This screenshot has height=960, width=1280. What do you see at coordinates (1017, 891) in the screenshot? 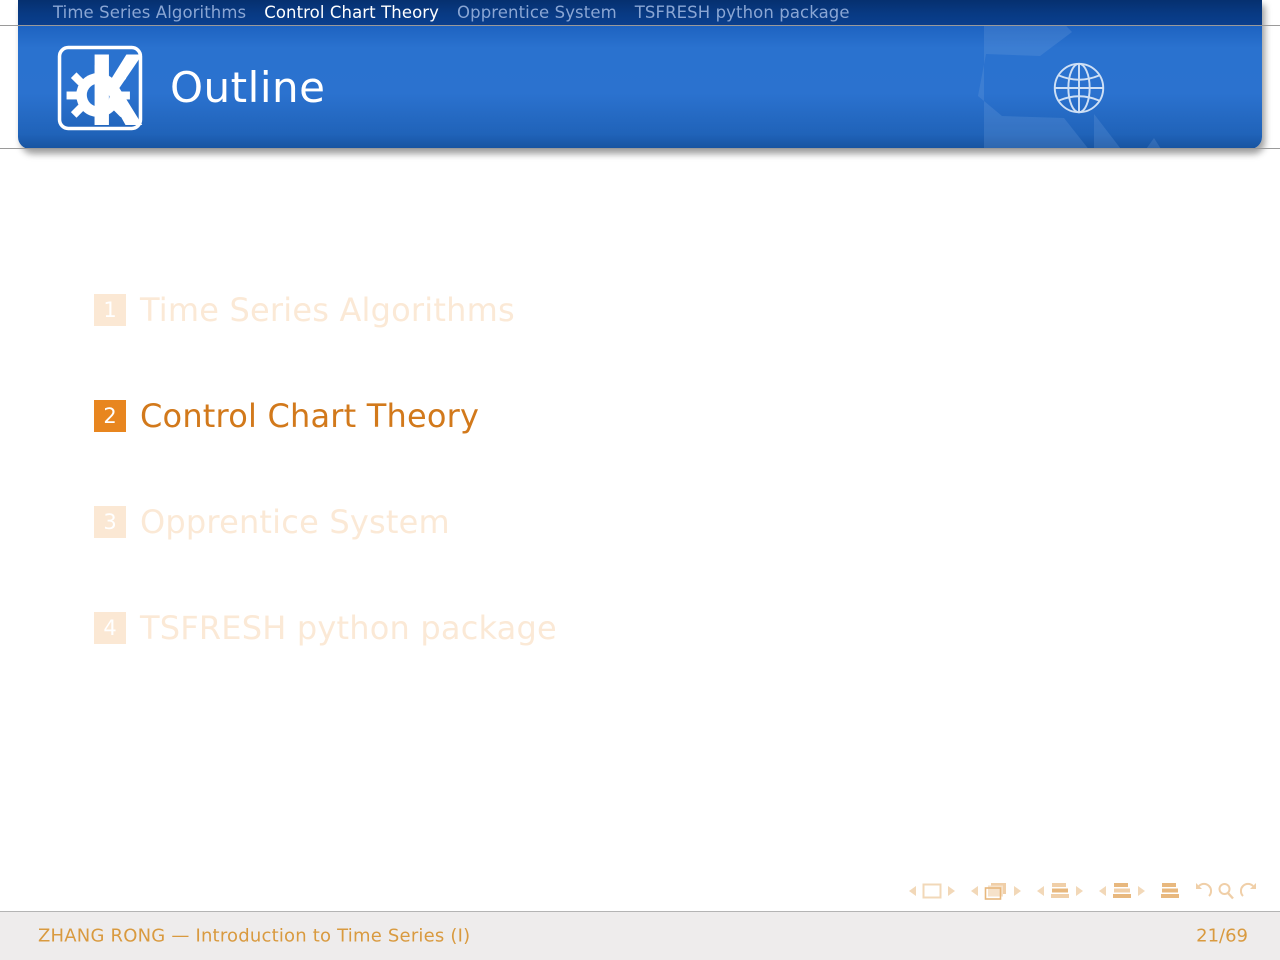
I see `next-frame-icon` at bounding box center [1017, 891].